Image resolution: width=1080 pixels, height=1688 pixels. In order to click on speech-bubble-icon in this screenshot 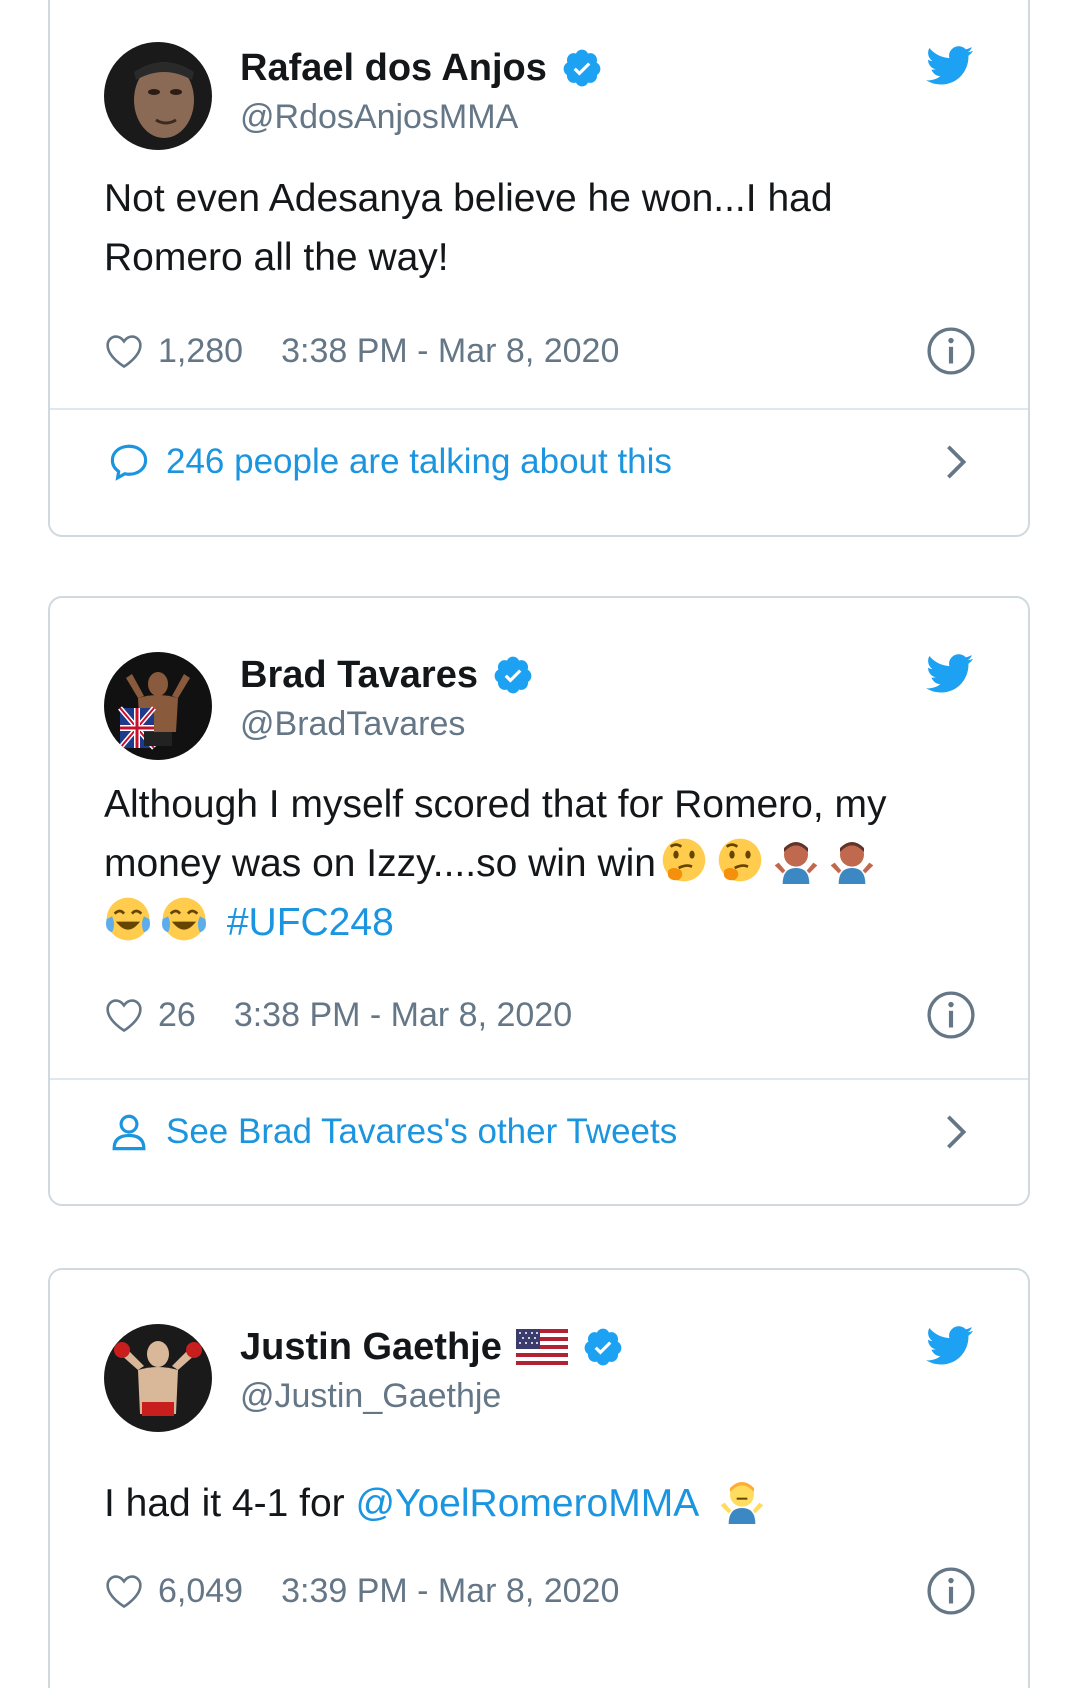, I will do `click(129, 462)`.